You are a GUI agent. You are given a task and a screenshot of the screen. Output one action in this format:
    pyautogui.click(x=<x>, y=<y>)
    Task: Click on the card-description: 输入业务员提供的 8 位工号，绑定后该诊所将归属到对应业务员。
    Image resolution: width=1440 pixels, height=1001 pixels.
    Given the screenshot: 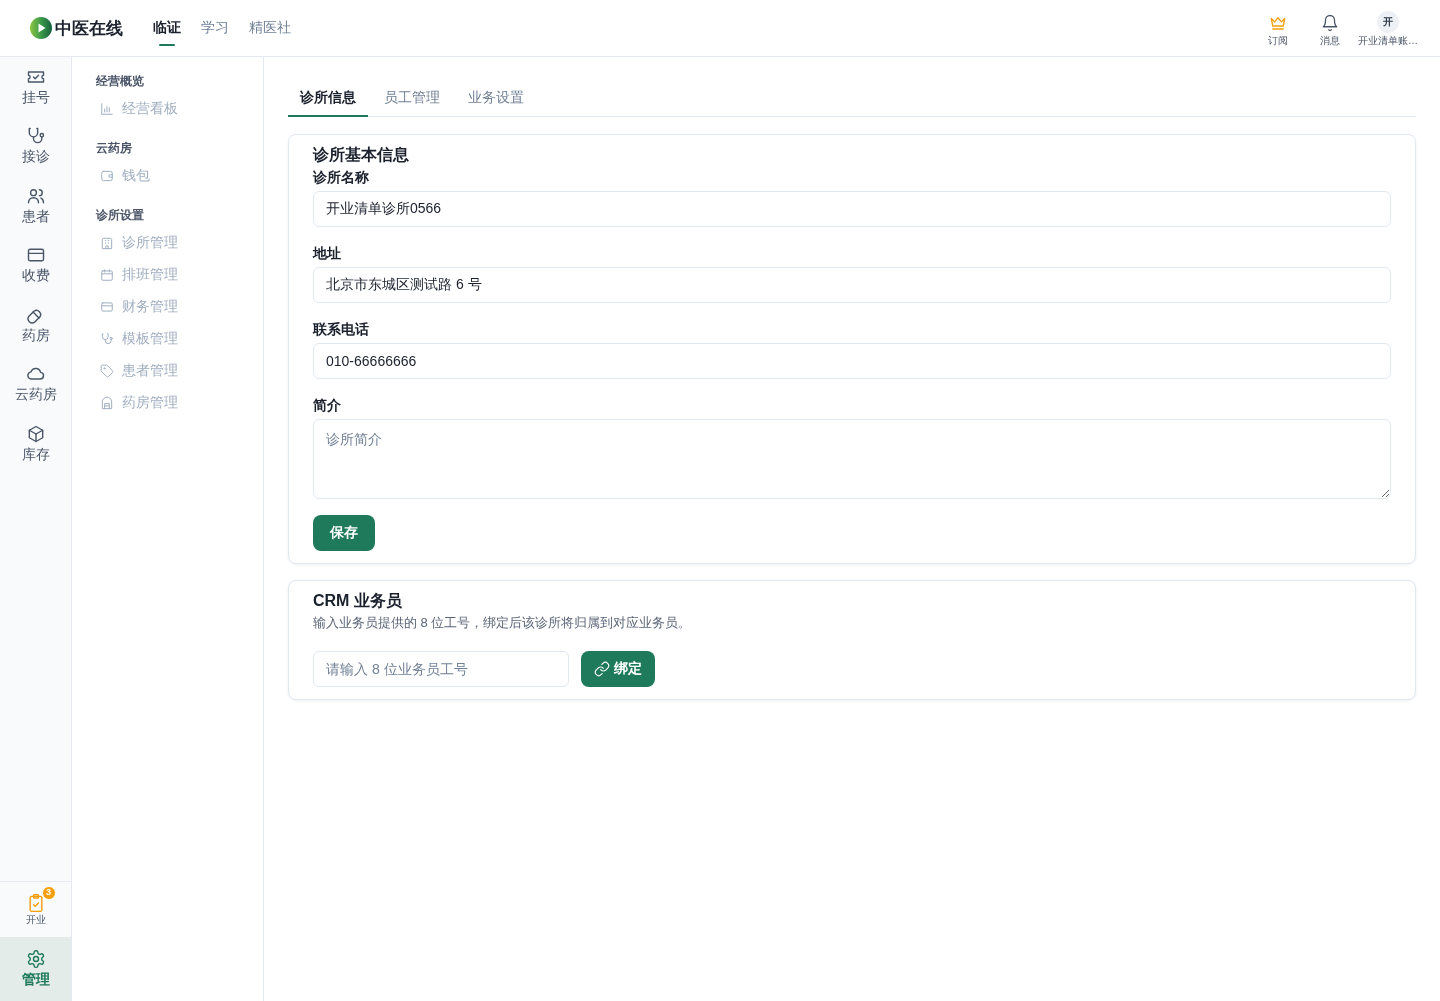 What is the action you would take?
    pyautogui.click(x=503, y=623)
    